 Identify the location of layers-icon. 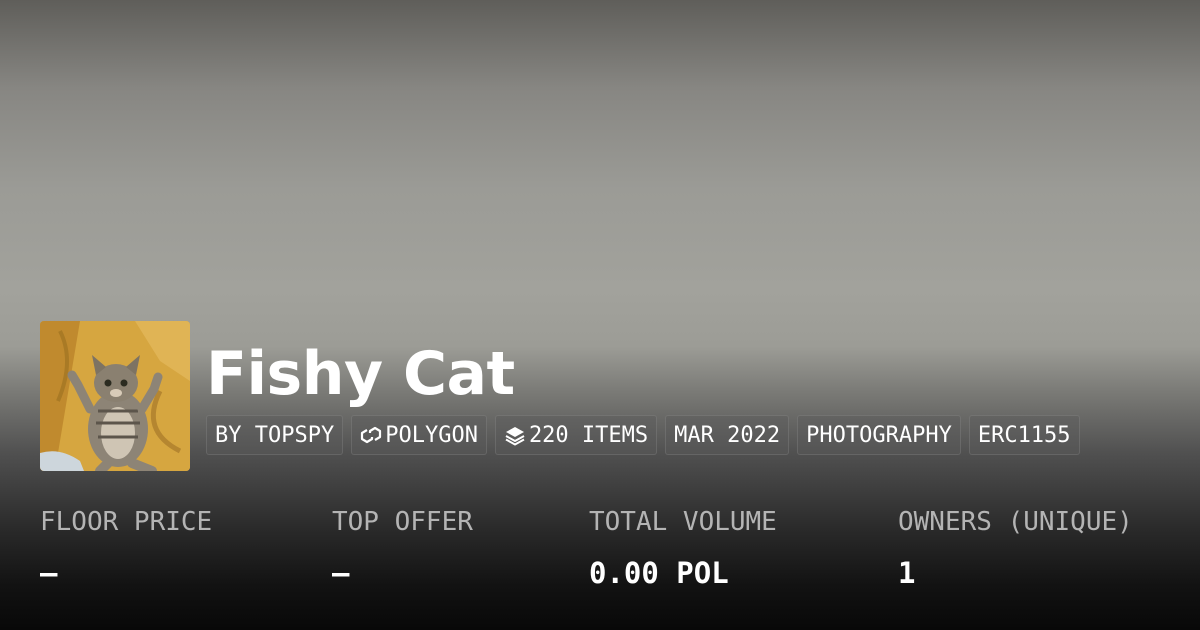
(515, 436).